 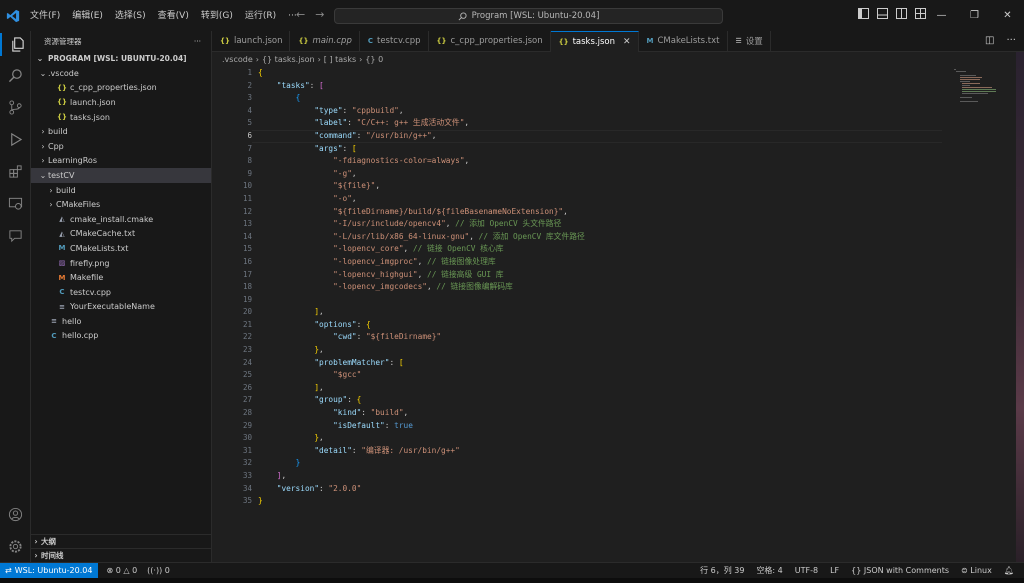 What do you see at coordinates (121, 219) in the screenshot?
I see `tree-file: ◭ cmake_install.cmake` at bounding box center [121, 219].